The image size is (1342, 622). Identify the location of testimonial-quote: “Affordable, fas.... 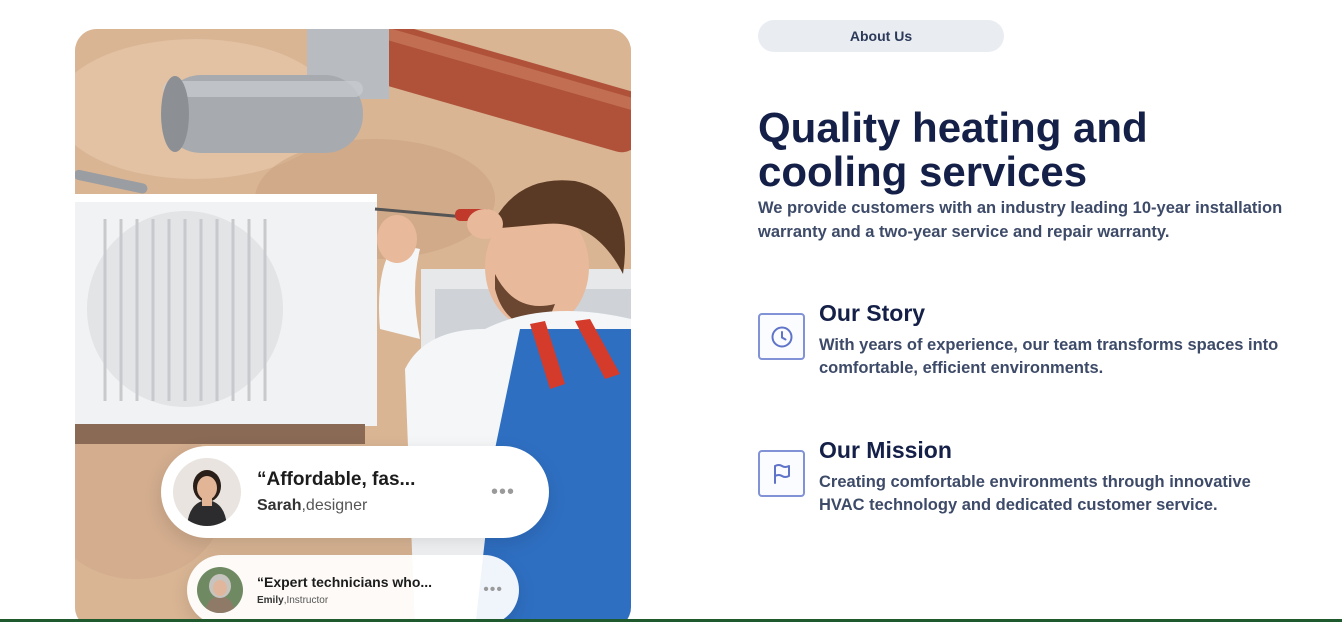
(336, 479).